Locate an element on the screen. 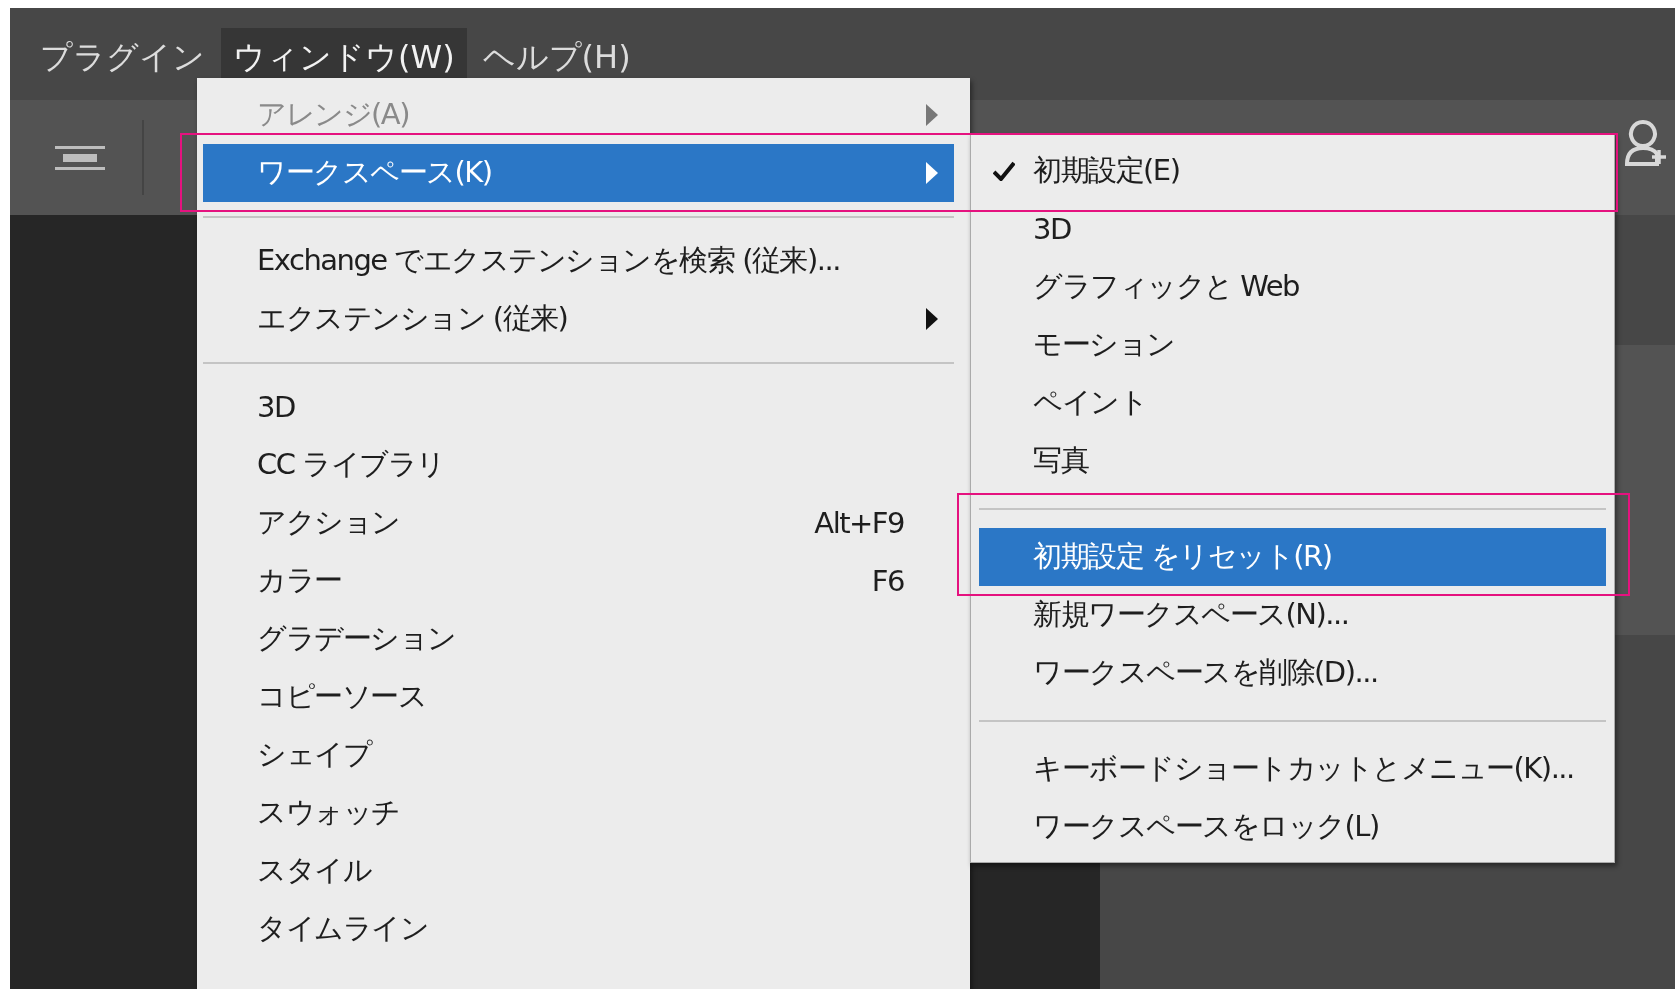 The width and height of the screenshot is (1675, 989). menu-item-label: ワークスペースをロック(L) is located at coordinates (1206, 826).